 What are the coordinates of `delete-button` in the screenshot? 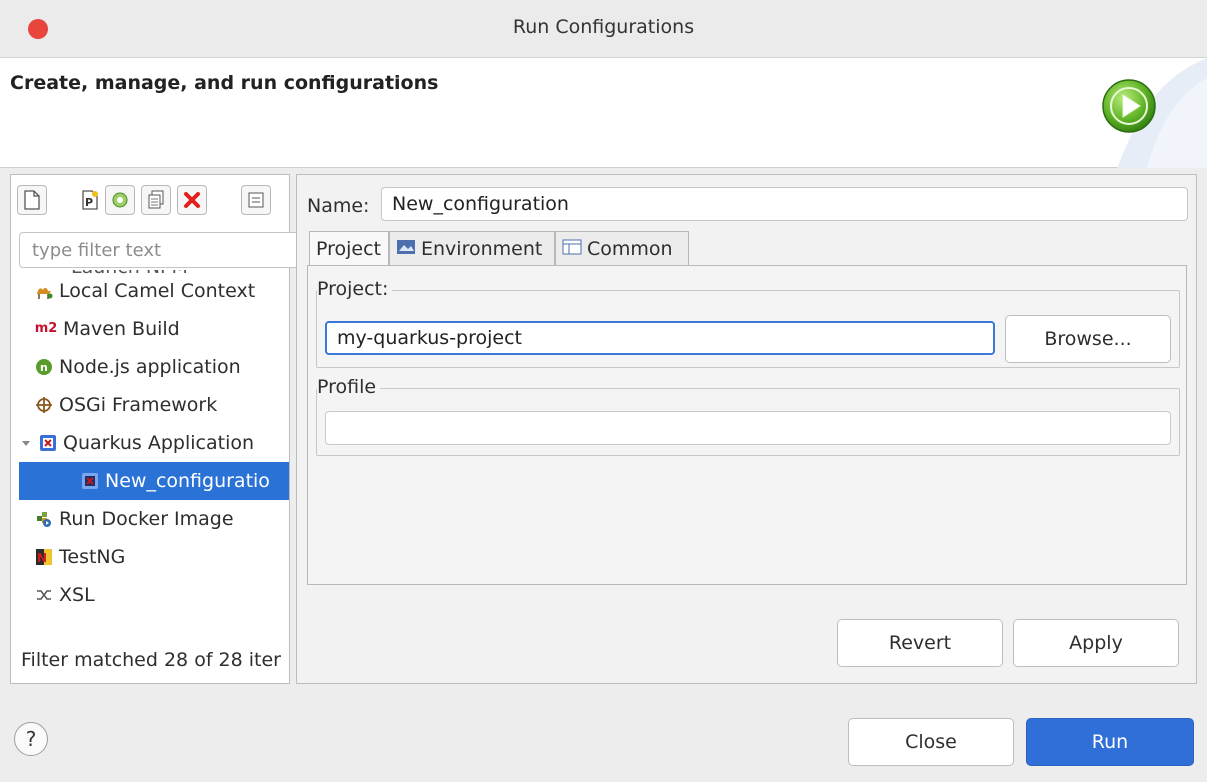 It's located at (192, 200).